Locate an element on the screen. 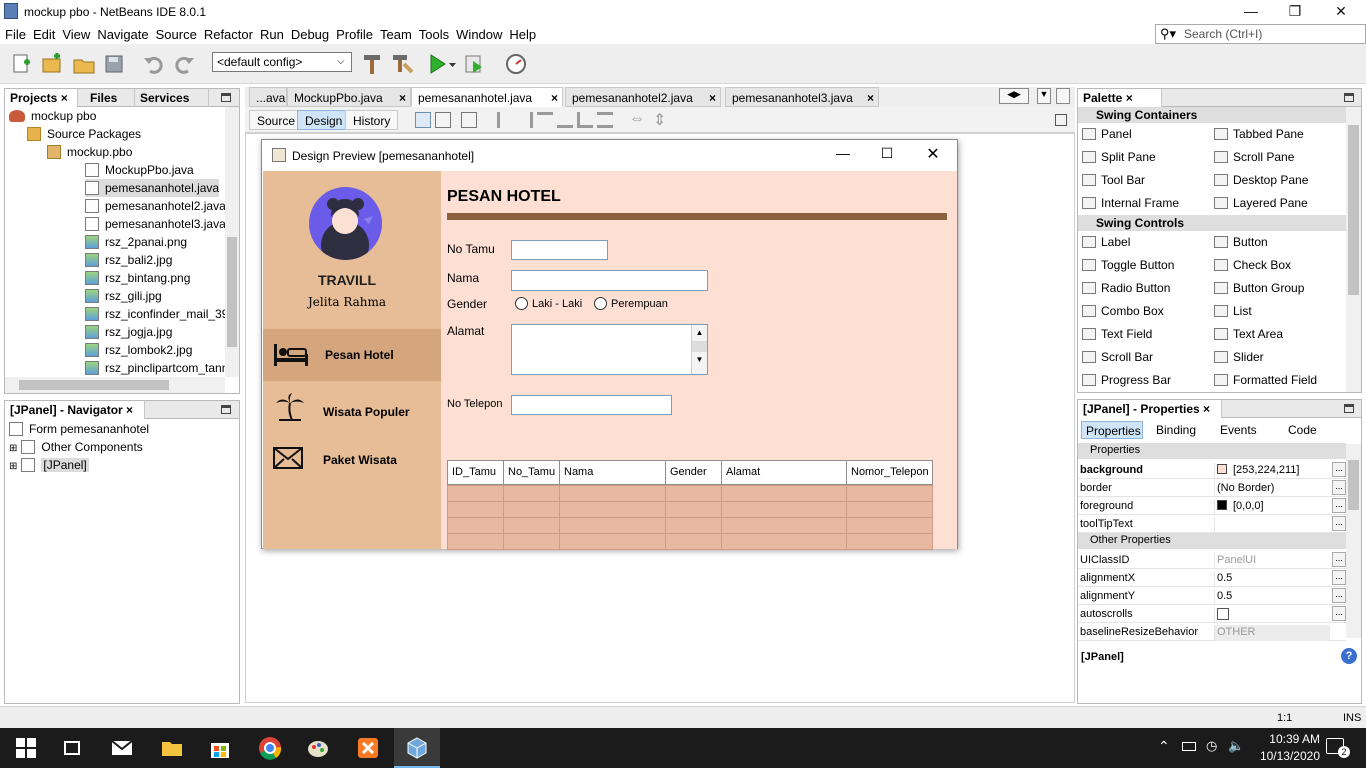 The width and height of the screenshot is (1366, 768). column-header: No_Tamu is located at coordinates (531, 472).